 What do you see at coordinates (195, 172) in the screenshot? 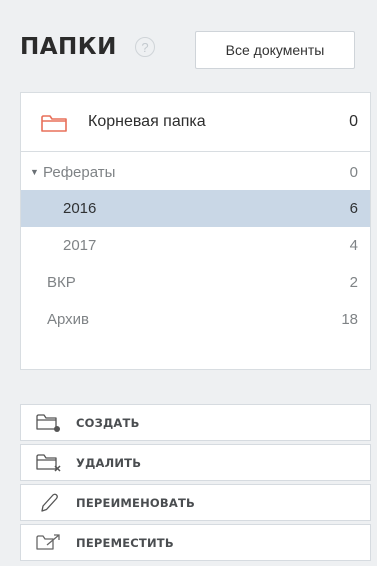
I see `folder-row-referaty: ▼ Рефераты 0` at bounding box center [195, 172].